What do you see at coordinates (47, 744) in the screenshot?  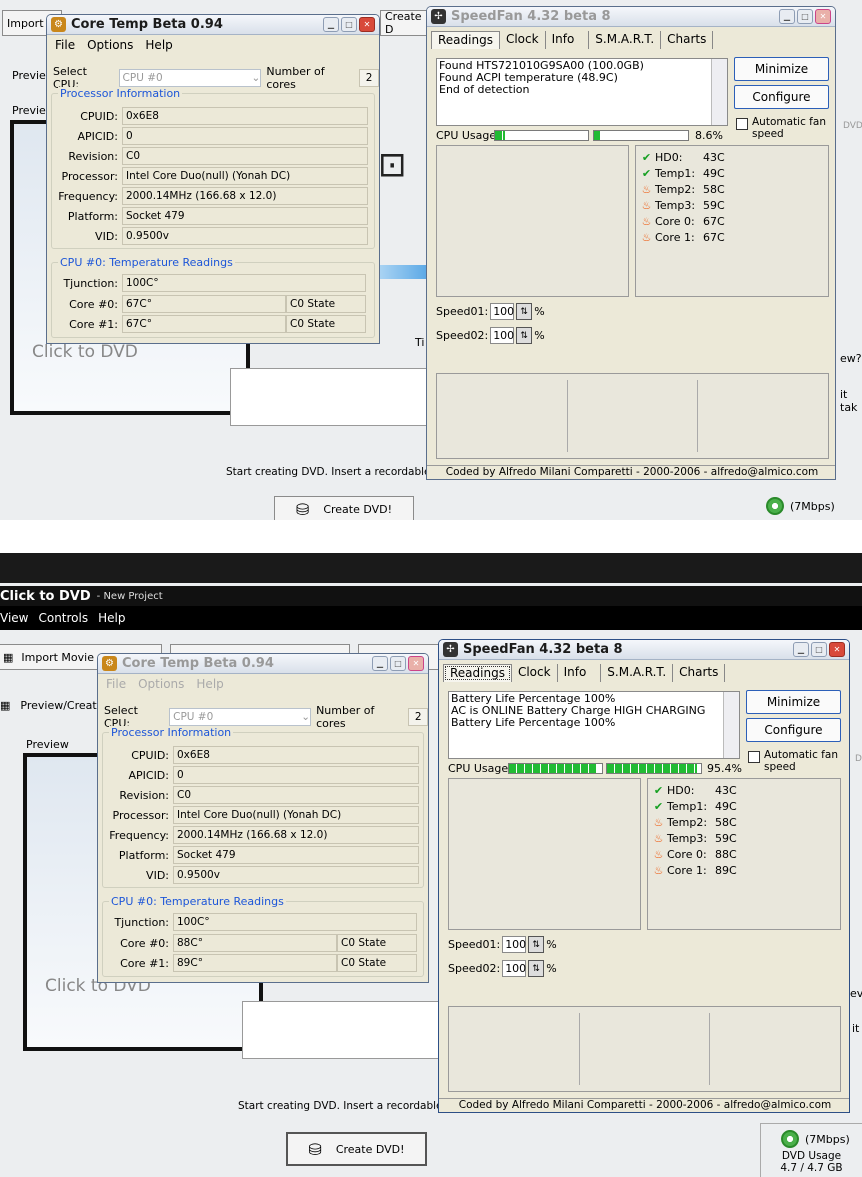 I see `preview-label: Preview` at bounding box center [47, 744].